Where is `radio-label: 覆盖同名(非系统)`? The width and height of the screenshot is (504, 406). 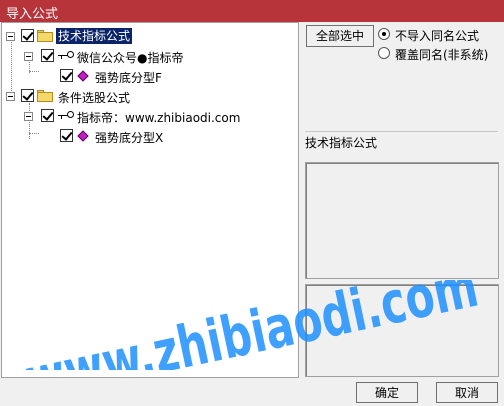
radio-label: 覆盖同名(非系统) is located at coordinates (442, 55).